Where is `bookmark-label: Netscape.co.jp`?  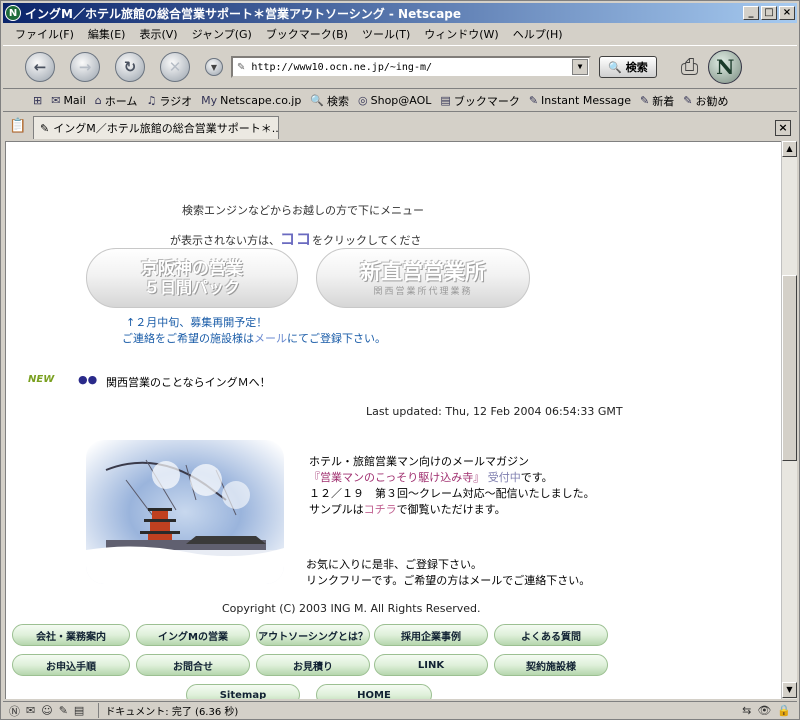 bookmark-label: Netscape.co.jp is located at coordinates (261, 100).